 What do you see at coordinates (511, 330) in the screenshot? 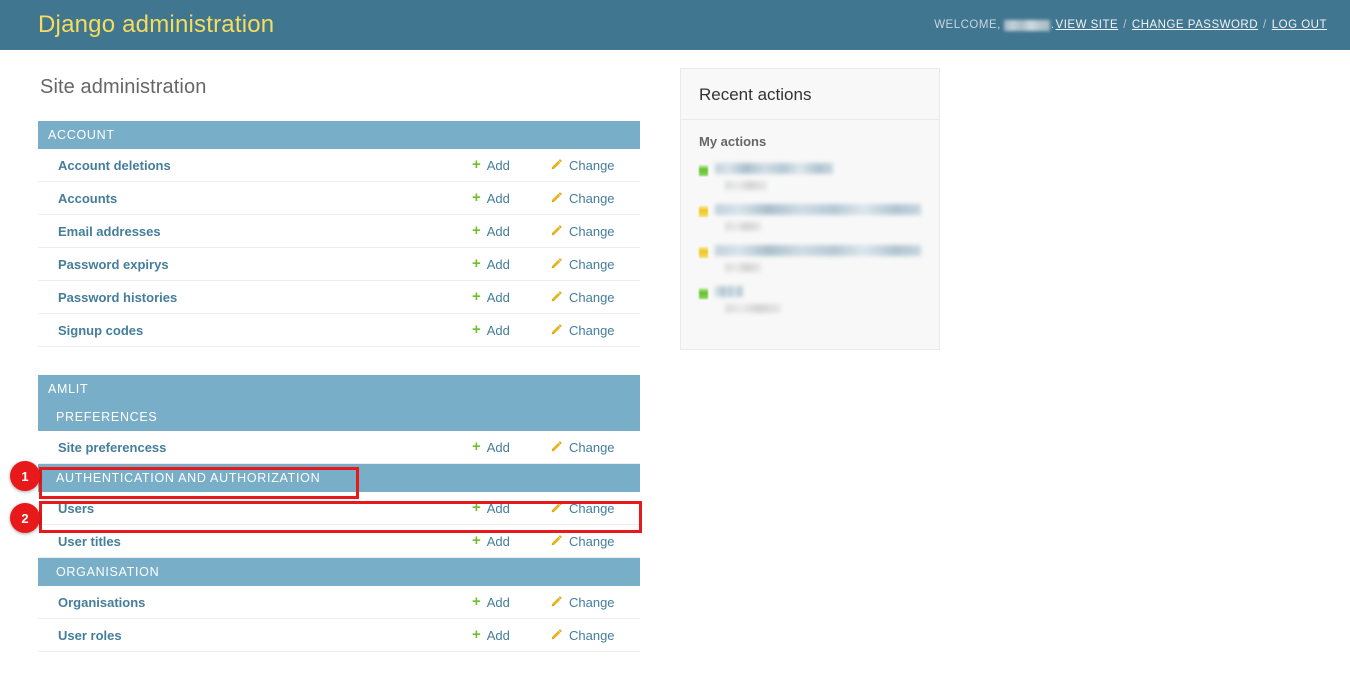
I see `add-link-signup-codes: + Add` at bounding box center [511, 330].